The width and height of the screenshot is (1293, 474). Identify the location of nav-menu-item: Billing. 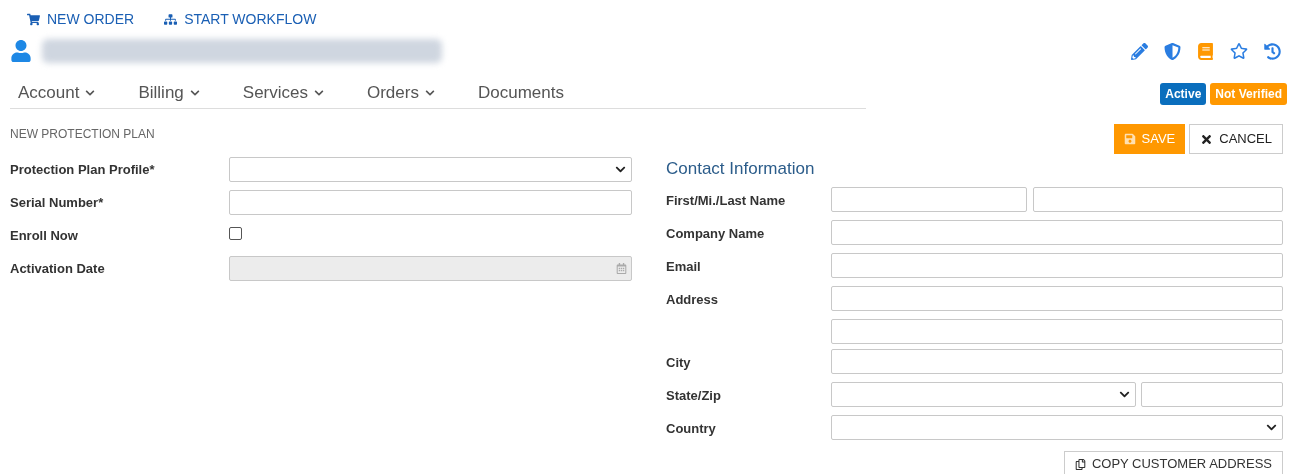
(169, 93).